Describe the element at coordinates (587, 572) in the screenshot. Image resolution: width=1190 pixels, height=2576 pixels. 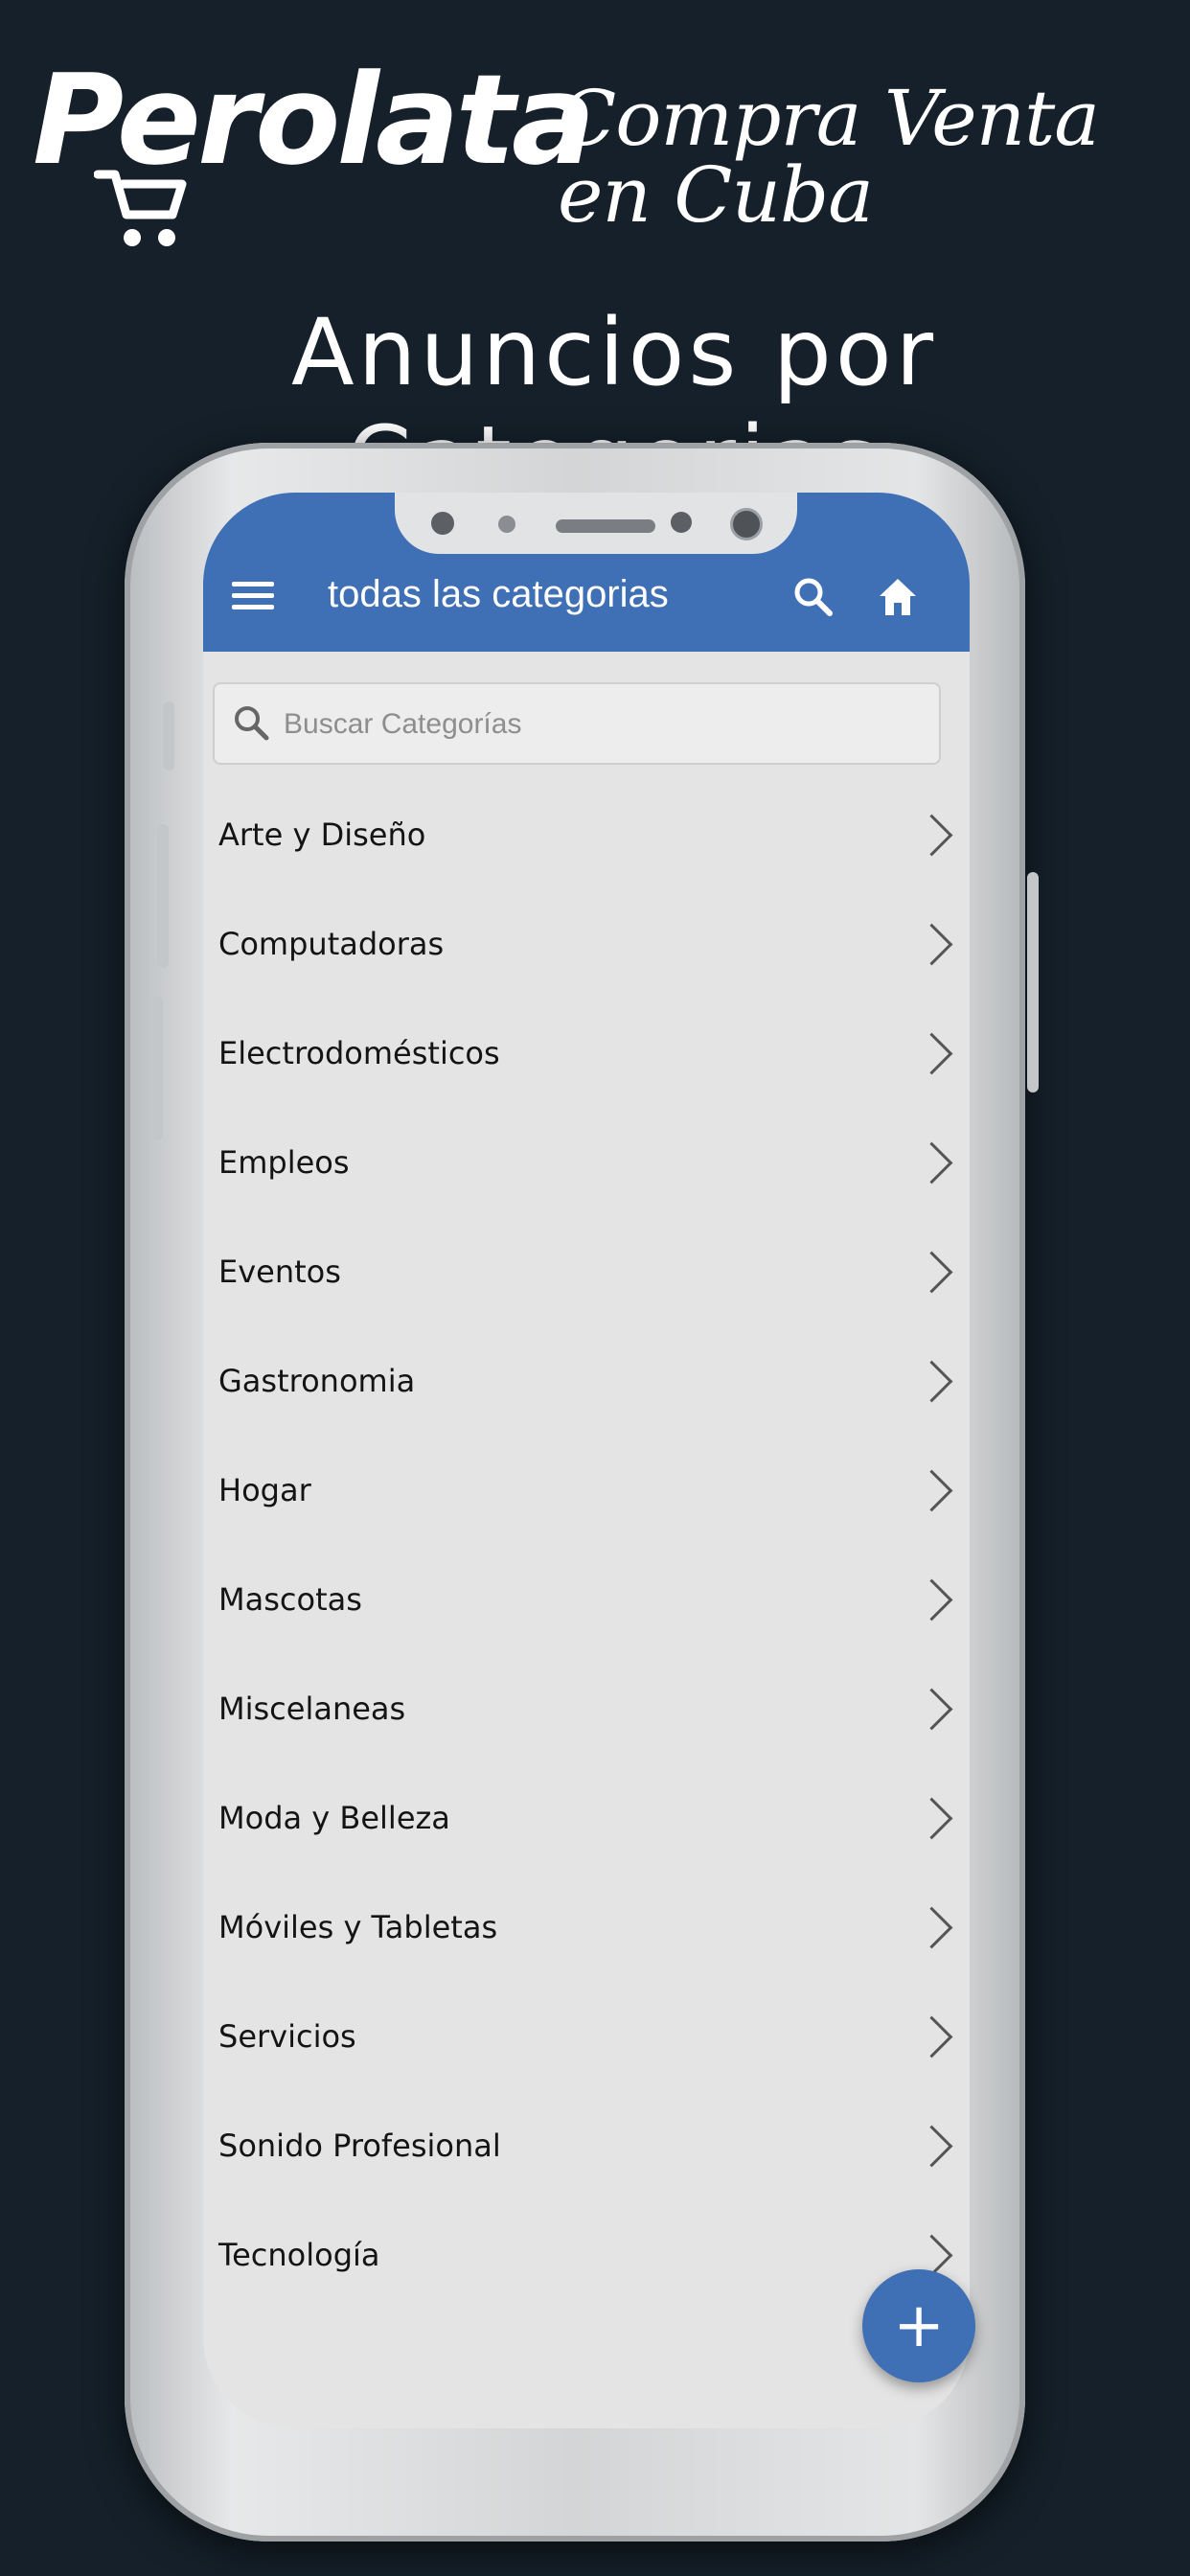
I see `app-bar: todas las categorias` at that location.